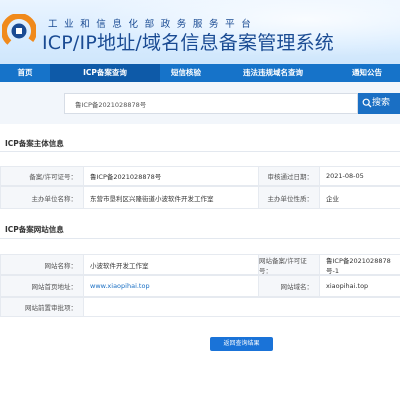  What do you see at coordinates (42, 197) in the screenshot?
I see `field-label: 主办单位名称：` at bounding box center [42, 197].